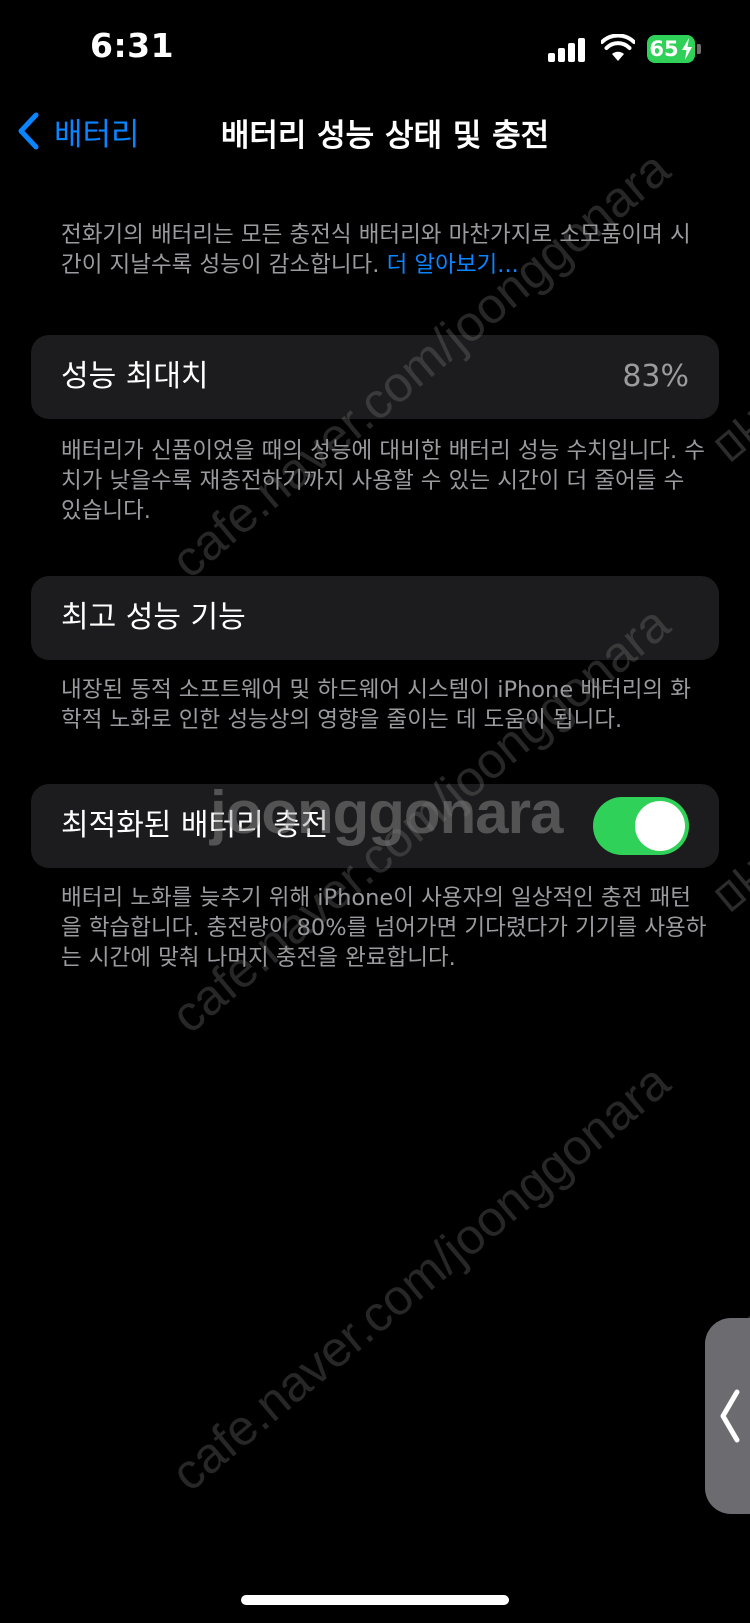 Image resolution: width=750 pixels, height=1623 pixels. Describe the element at coordinates (618, 47) in the screenshot. I see `wifi-icon` at that location.